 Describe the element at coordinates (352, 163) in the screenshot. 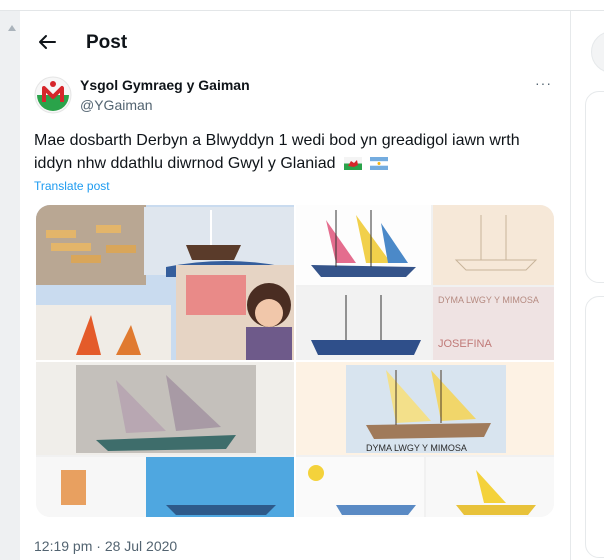

I see `wales-flag-icon` at that location.